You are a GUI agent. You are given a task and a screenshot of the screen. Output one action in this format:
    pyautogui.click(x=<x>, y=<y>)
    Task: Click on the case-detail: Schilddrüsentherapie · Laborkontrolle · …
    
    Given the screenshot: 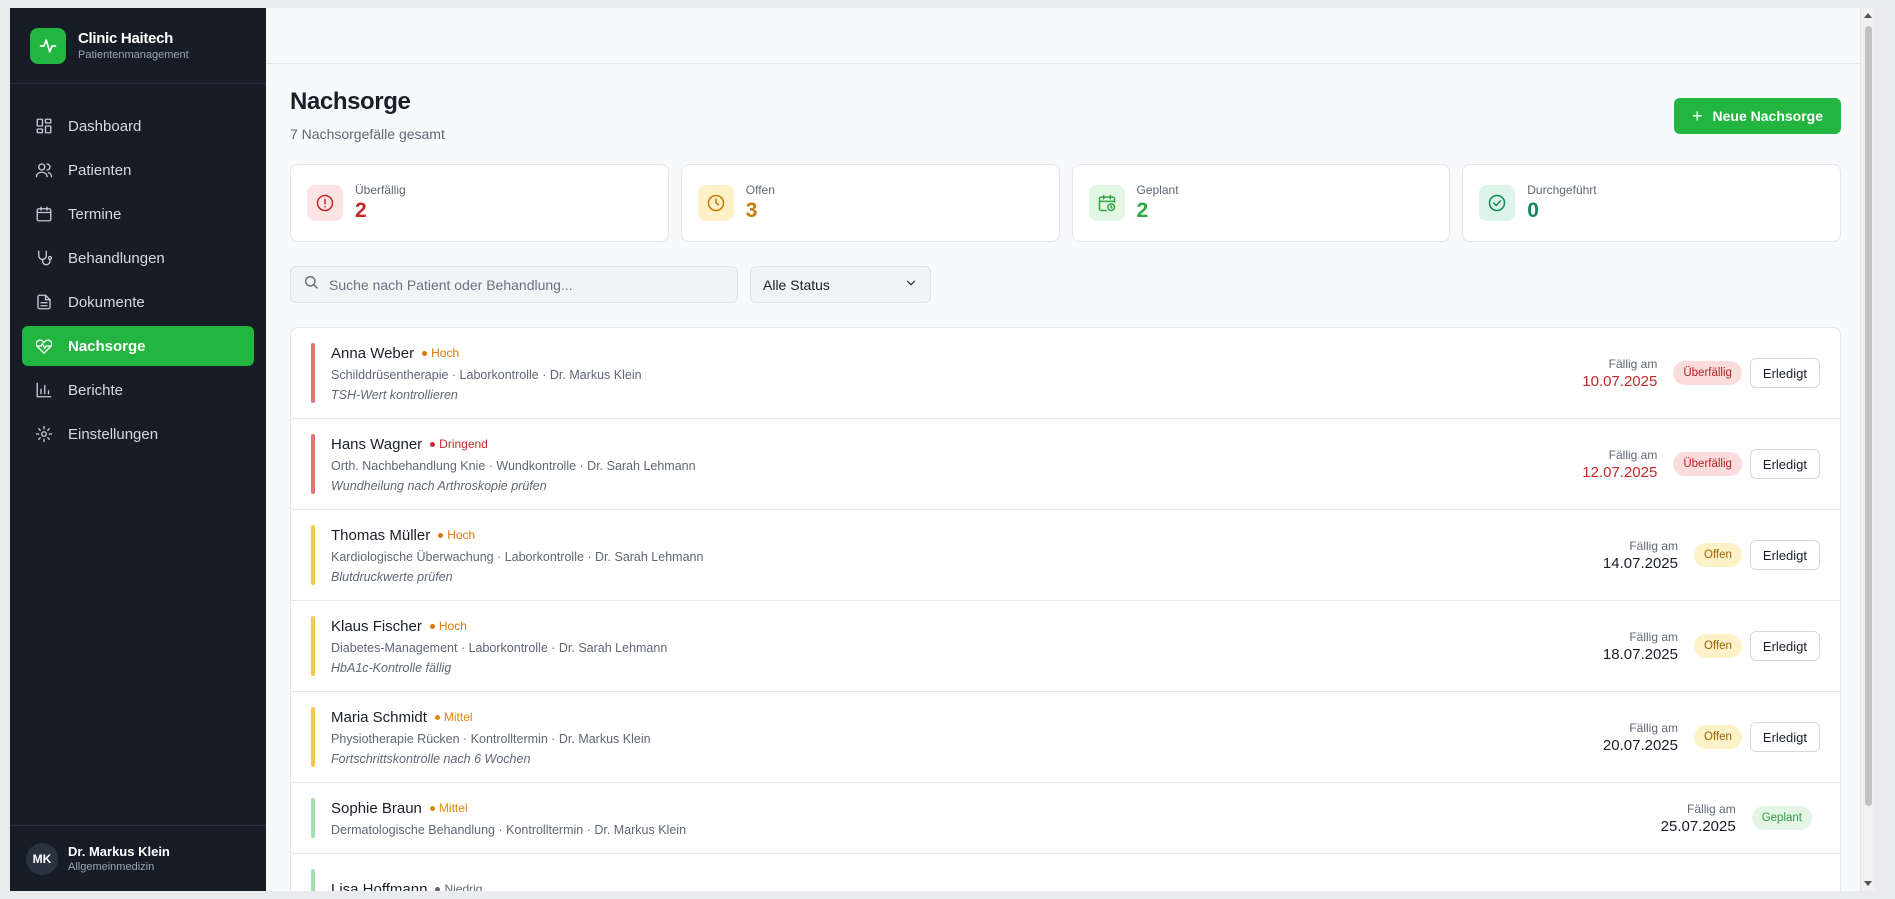 What is the action you would take?
    pyautogui.click(x=486, y=374)
    